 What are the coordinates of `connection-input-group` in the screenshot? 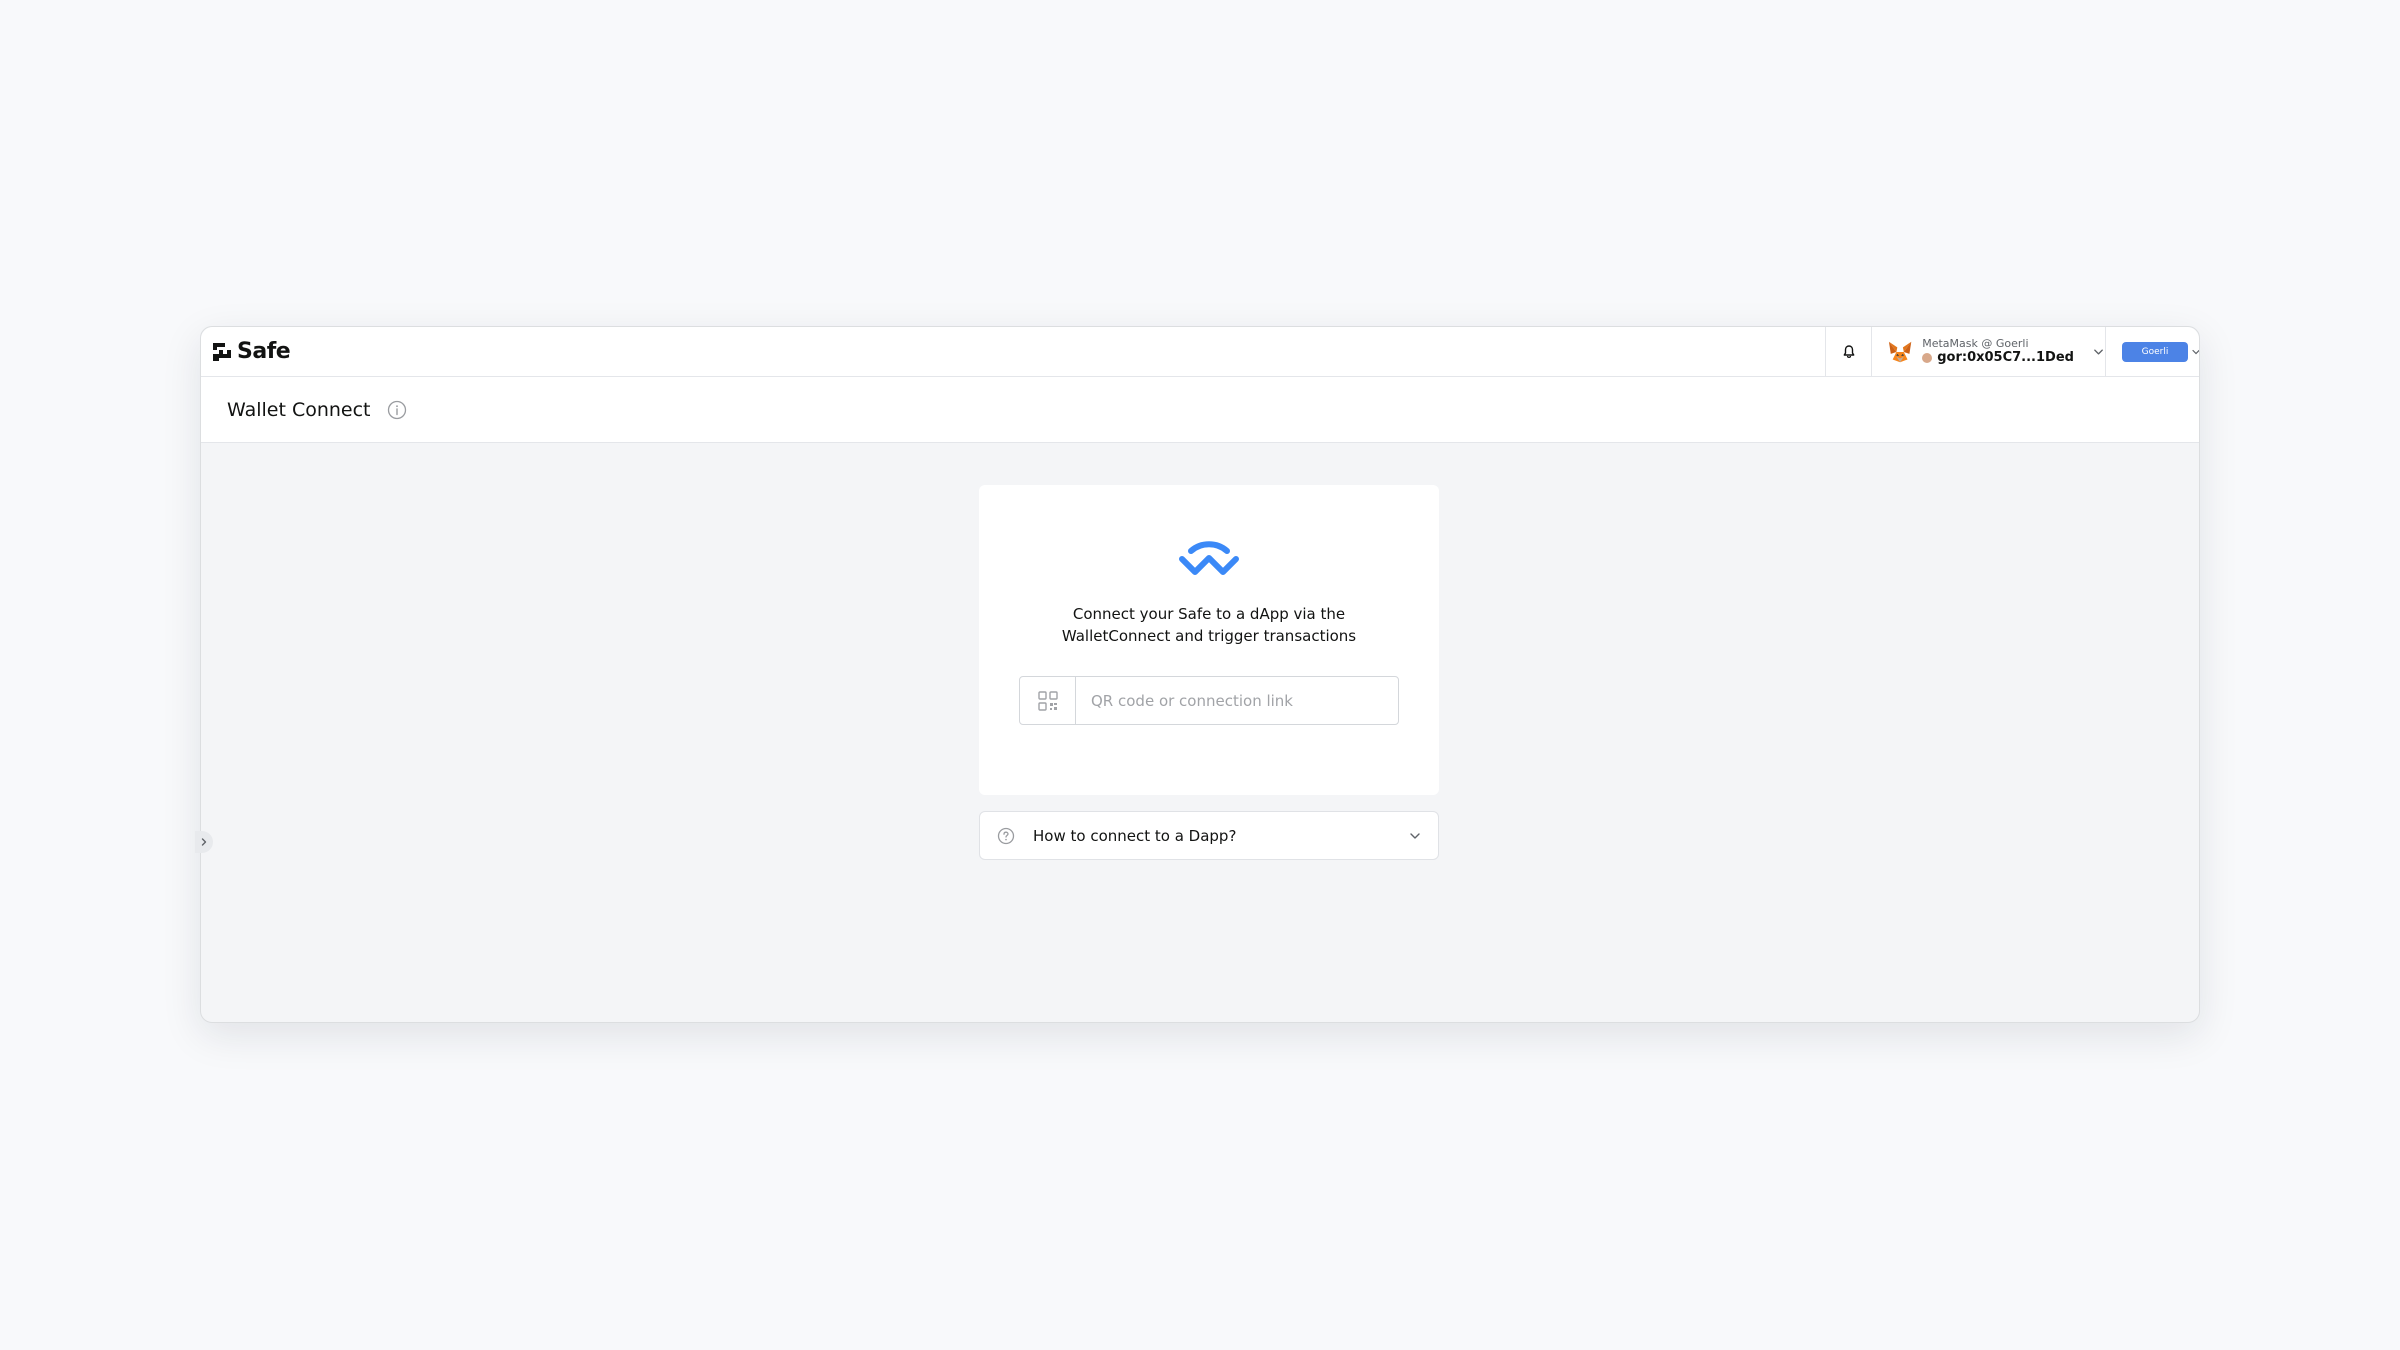 It's located at (1209, 700).